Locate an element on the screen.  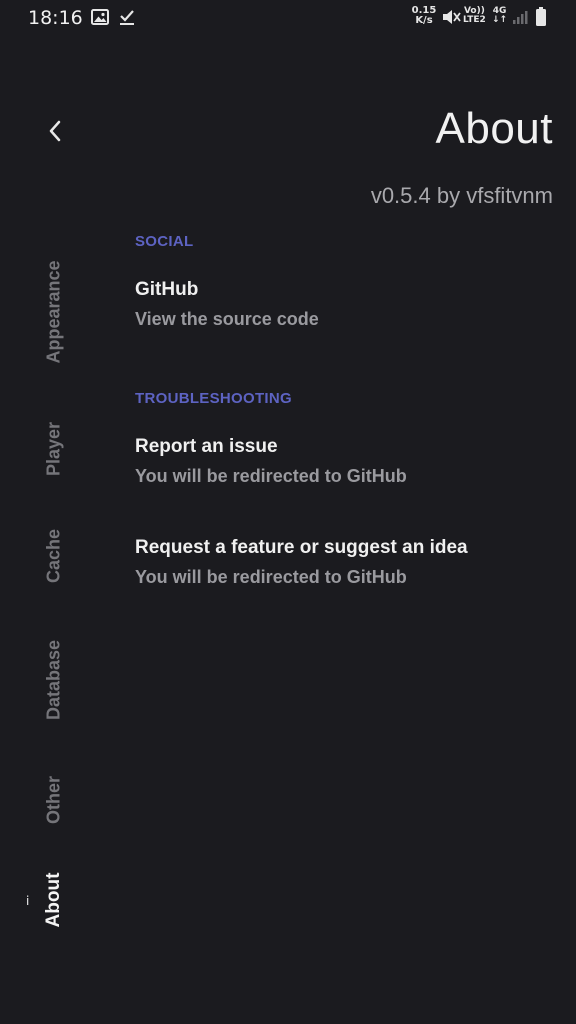
download-done-icon is located at coordinates (127, 19).